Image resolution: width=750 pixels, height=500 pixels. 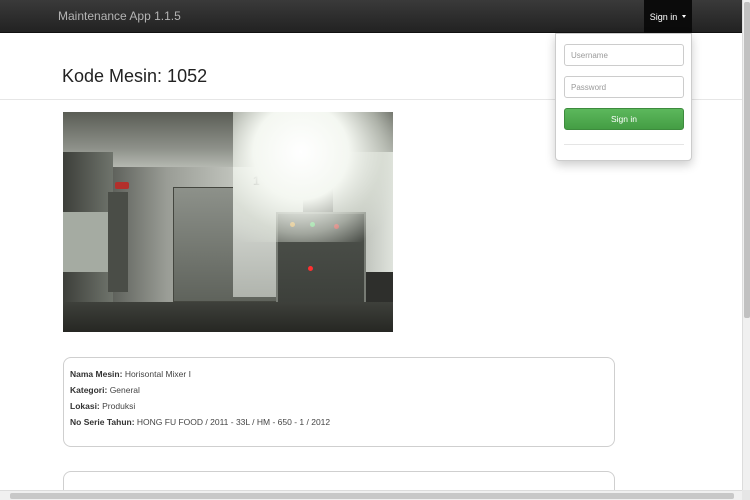 I want to click on detail-row-nama-mesin: Nama Mesin: Horisontal Mixer I, so click(x=339, y=374).